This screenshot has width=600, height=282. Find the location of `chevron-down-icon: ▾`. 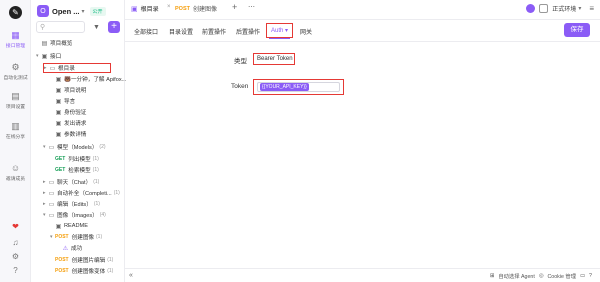

chevron-down-icon: ▾ is located at coordinates (580, 9).